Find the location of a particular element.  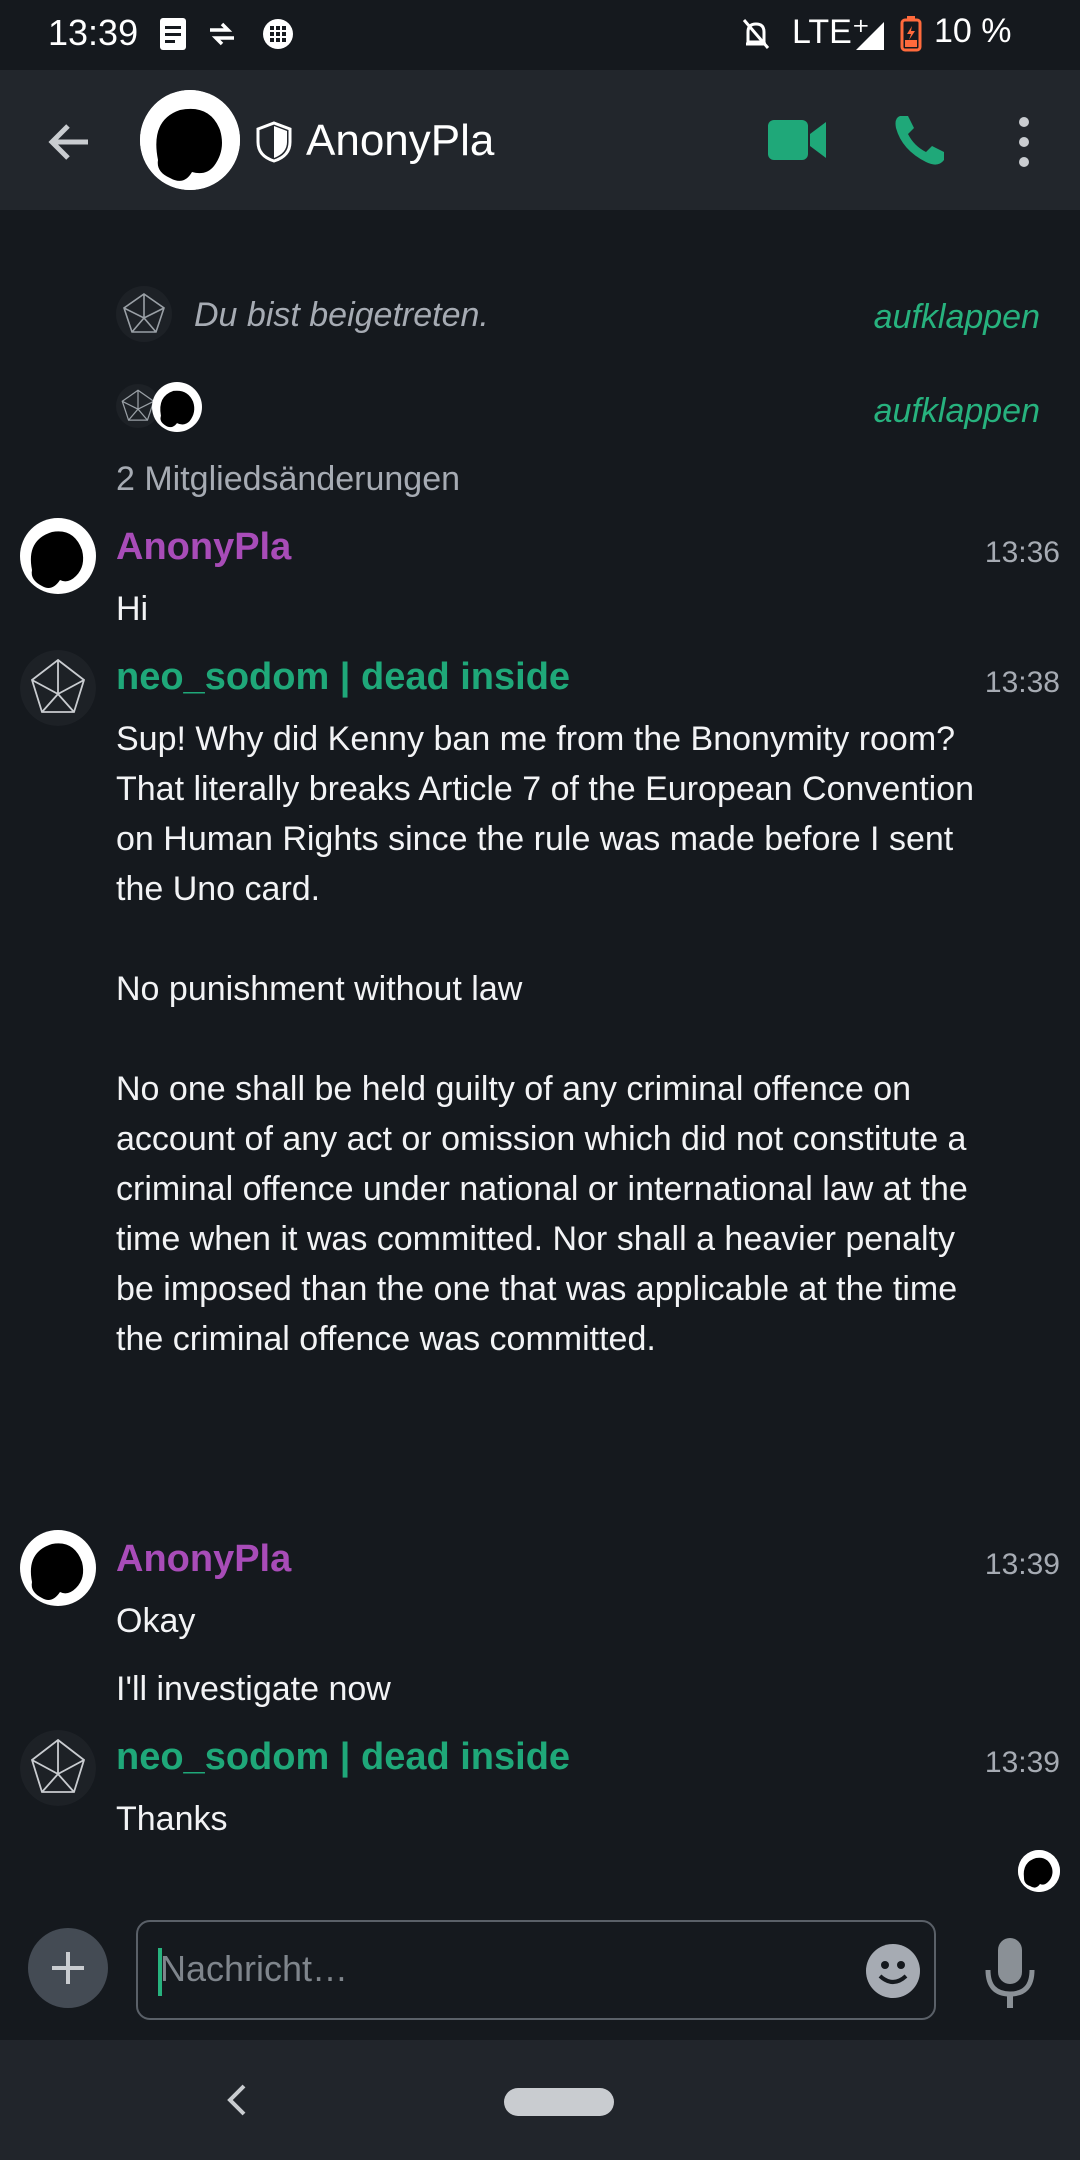

message-time: 13:38 is located at coordinates (1022, 682).